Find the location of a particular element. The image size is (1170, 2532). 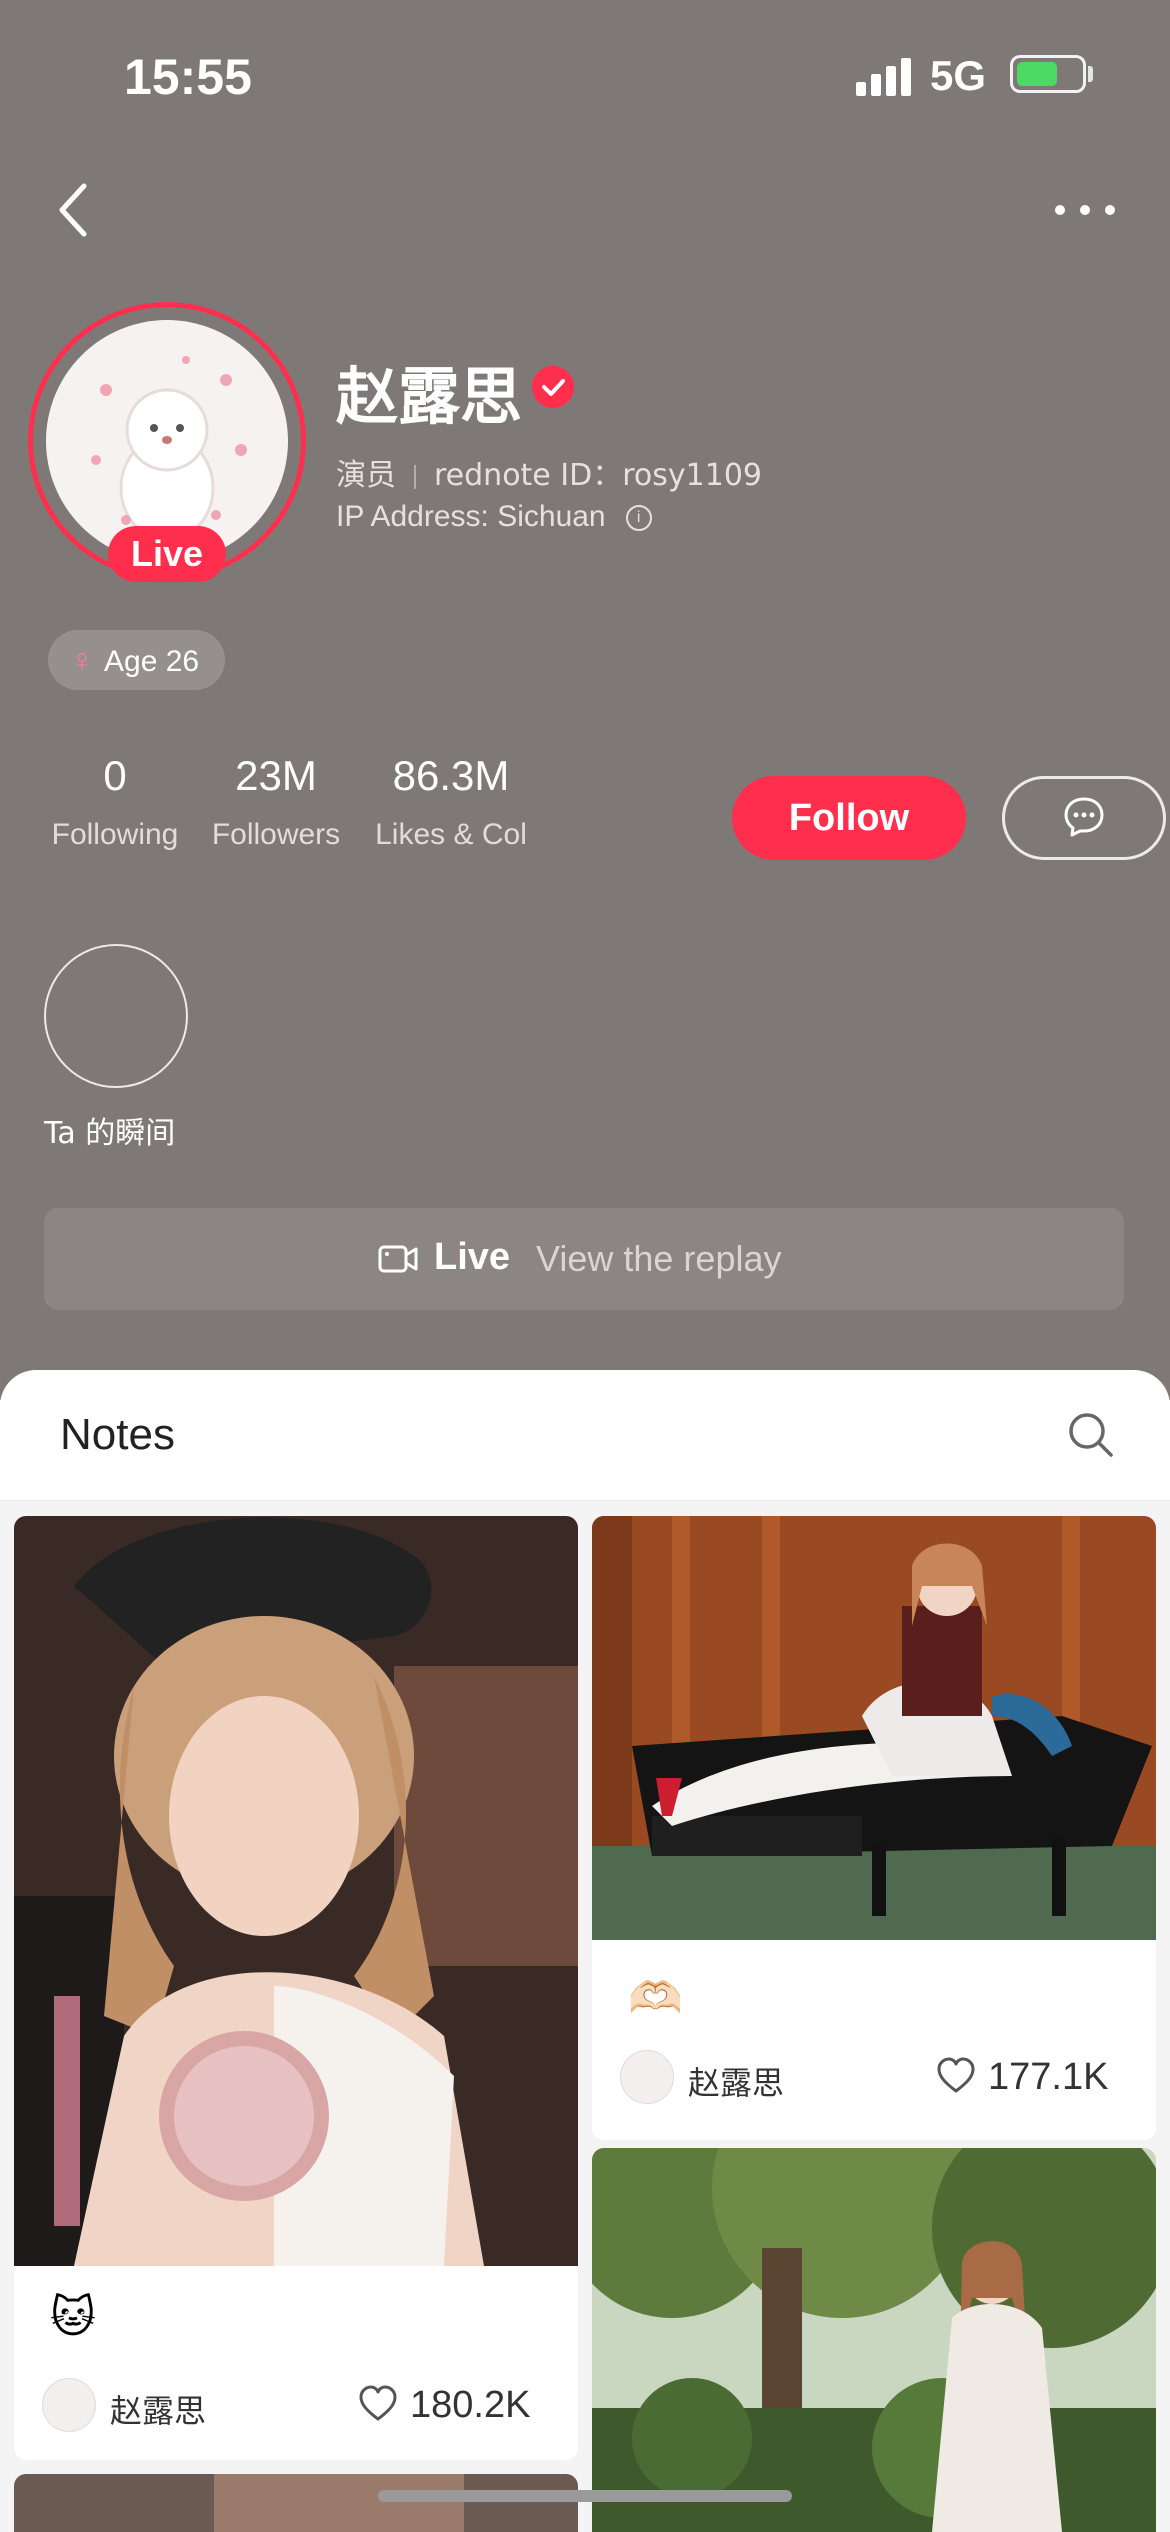

battery-icon is located at coordinates (1048, 74).